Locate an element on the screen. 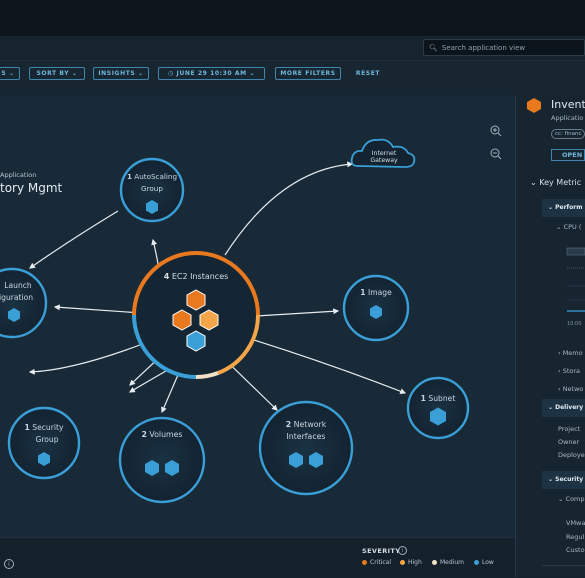  low-dot is located at coordinates (476, 562).